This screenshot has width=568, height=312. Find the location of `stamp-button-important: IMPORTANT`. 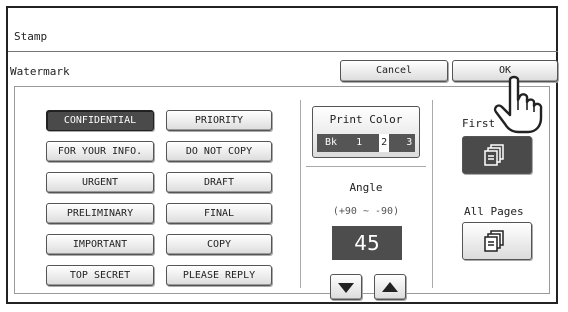

stamp-button-important: IMPORTANT is located at coordinates (100, 244).